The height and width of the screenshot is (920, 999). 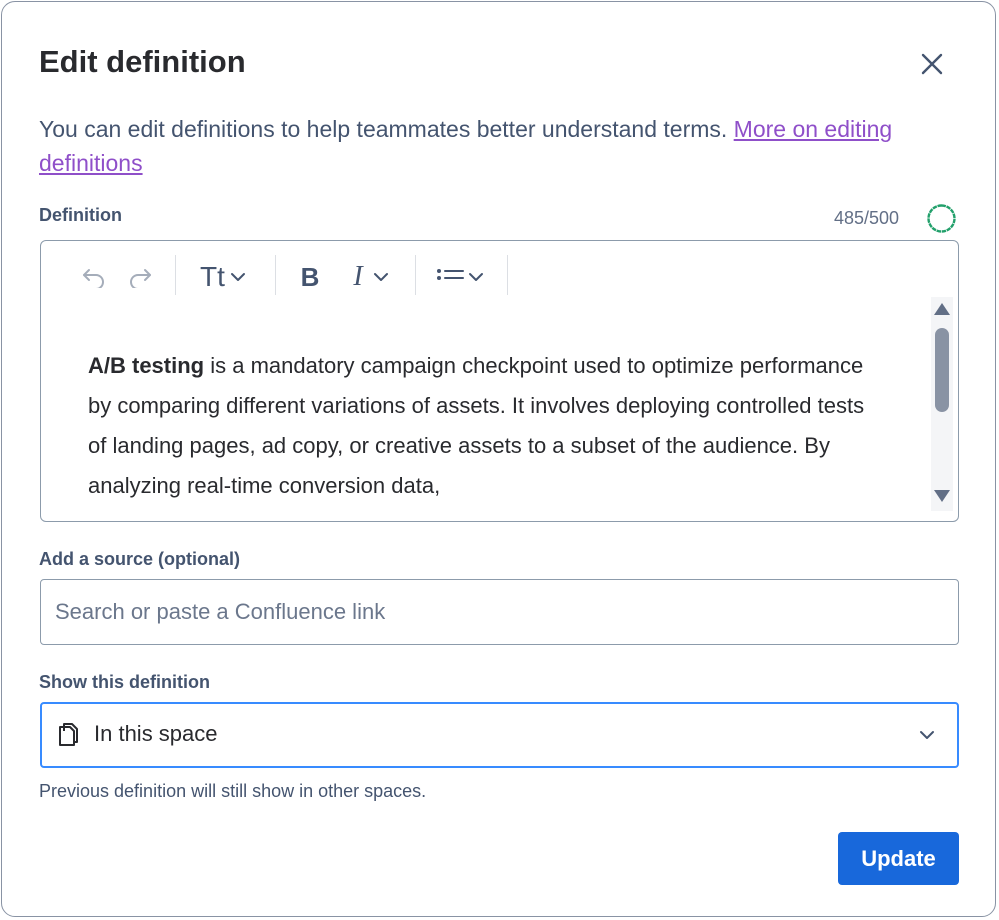 I want to click on definition-label: Definition, so click(x=80, y=215).